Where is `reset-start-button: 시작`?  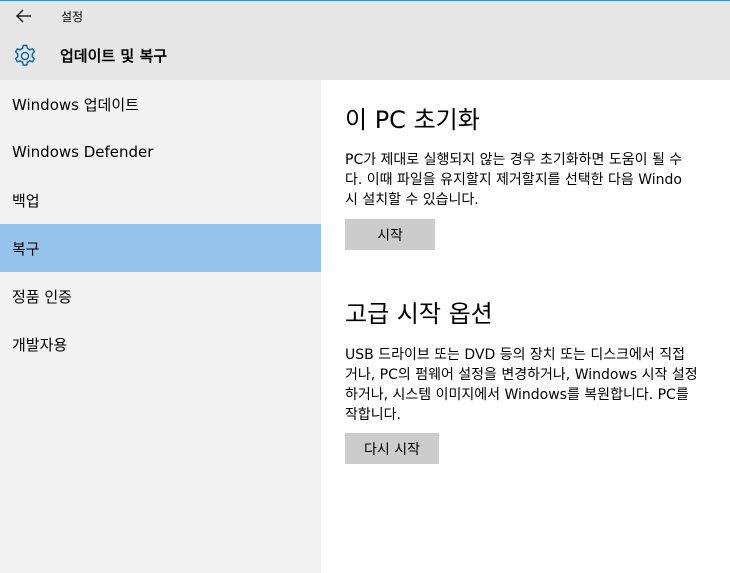 reset-start-button: 시작 is located at coordinates (390, 234).